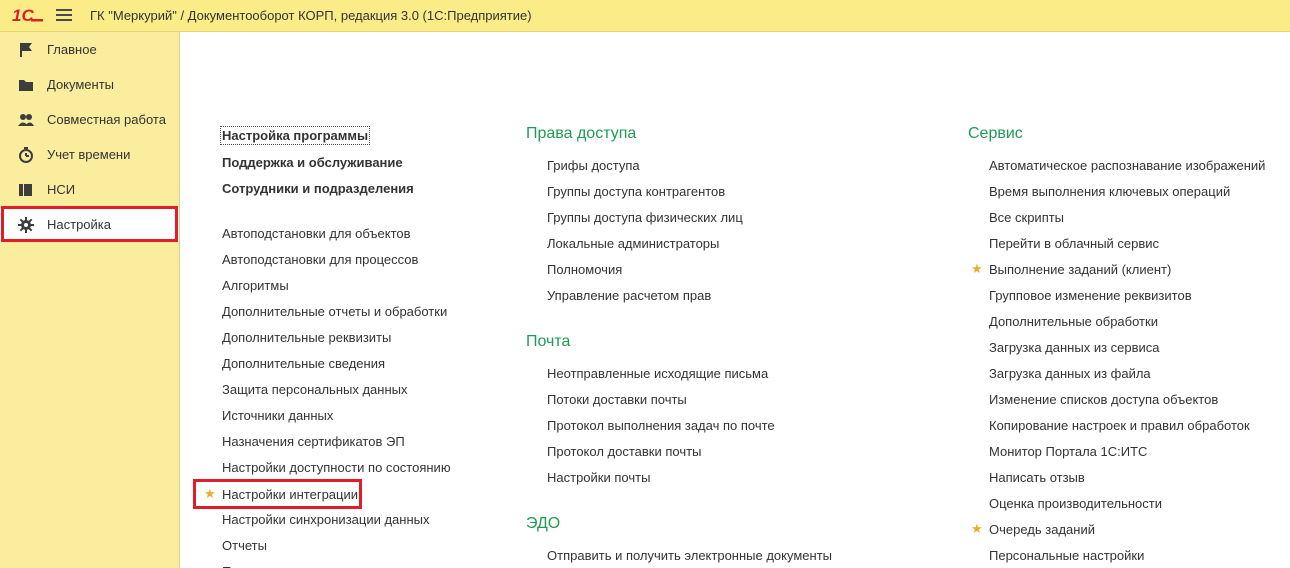 This screenshot has height=568, width=1290. Describe the element at coordinates (633, 243) in the screenshot. I see `link-local-admins: Локальные администраторы` at that location.